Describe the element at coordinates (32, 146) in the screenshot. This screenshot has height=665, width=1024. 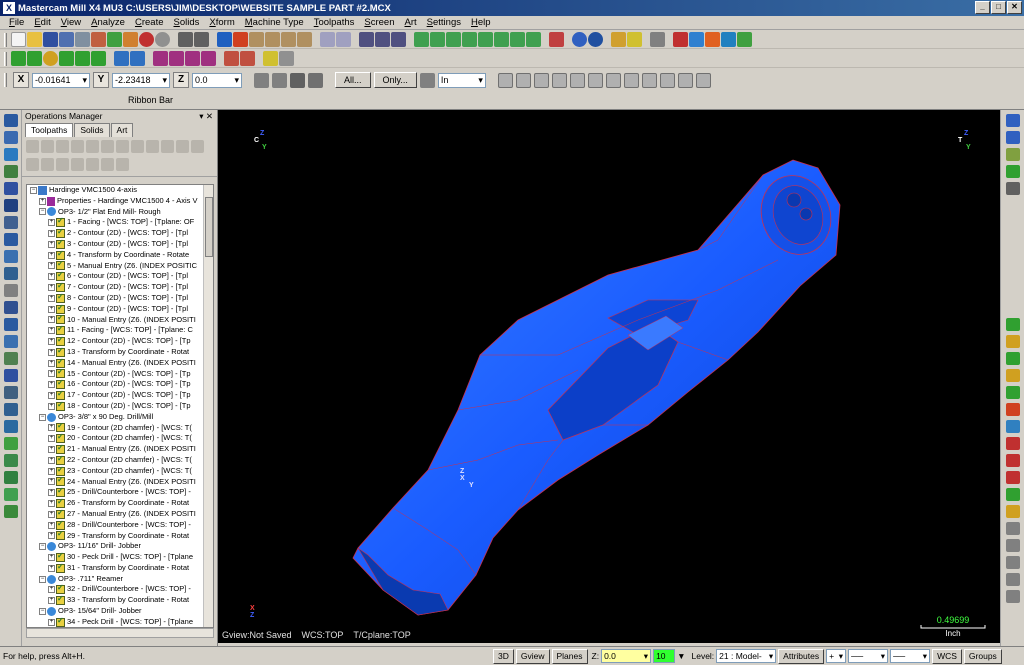
I see `select-all-ops-icon` at that location.